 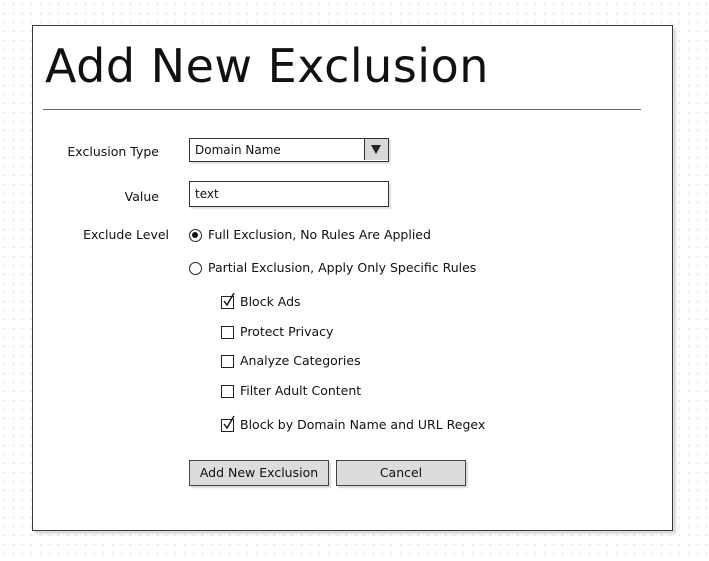 I want to click on exclusion-type-selected-value: Domain Name, so click(x=238, y=150).